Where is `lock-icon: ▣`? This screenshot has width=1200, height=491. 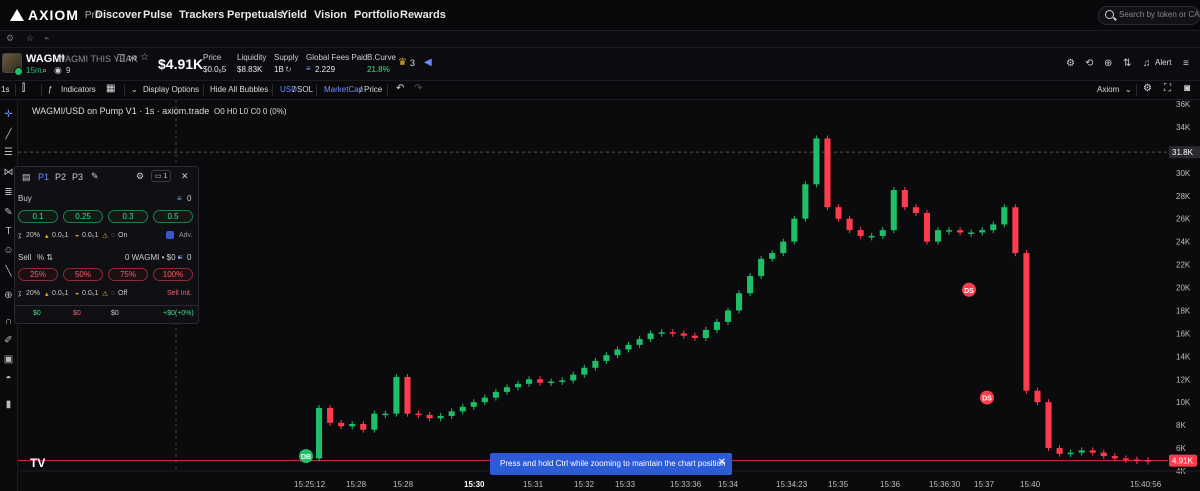
lock-icon: ▣ is located at coordinates (8, 359).